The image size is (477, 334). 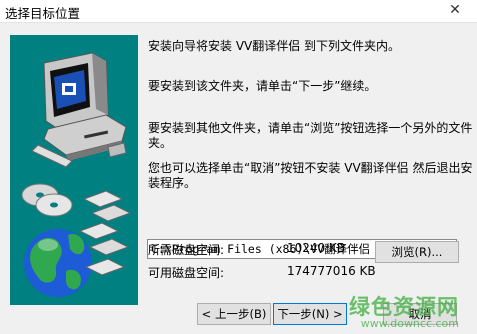 What do you see at coordinates (58, 263) in the screenshot?
I see `globe-icon` at bounding box center [58, 263].